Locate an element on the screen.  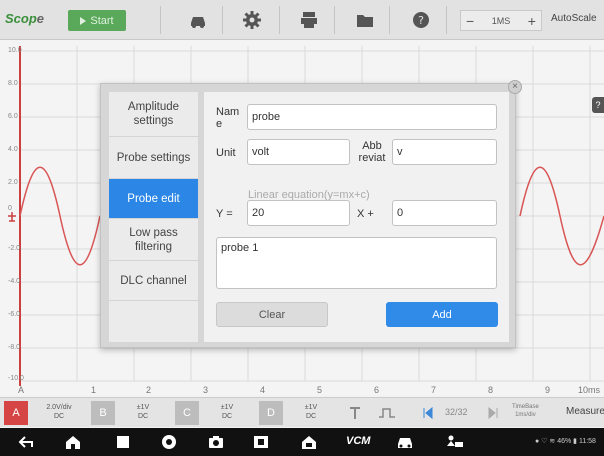
channel-d-button: D is located at coordinates (271, 413).